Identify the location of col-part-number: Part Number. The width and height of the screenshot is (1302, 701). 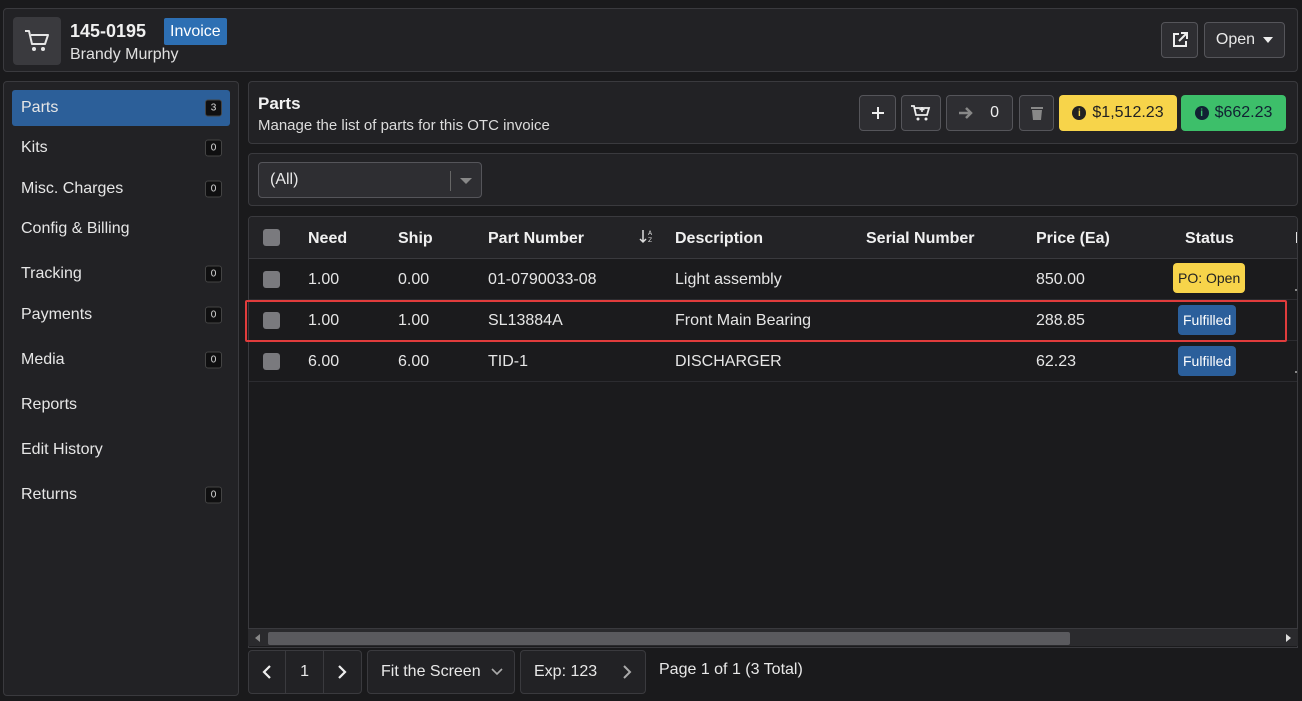
(536, 239).